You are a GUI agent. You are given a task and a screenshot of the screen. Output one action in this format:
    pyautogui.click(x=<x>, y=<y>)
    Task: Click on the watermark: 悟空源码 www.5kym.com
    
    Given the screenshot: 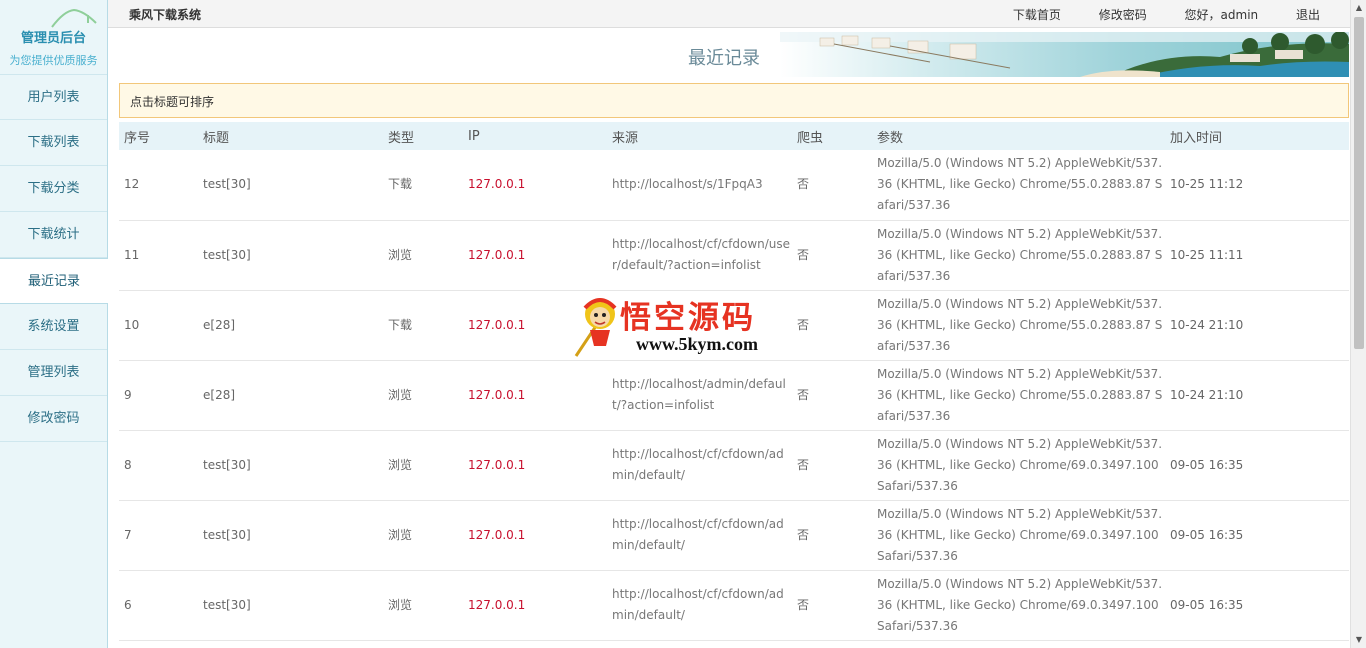 What is the action you would take?
    pyautogui.click(x=687, y=325)
    